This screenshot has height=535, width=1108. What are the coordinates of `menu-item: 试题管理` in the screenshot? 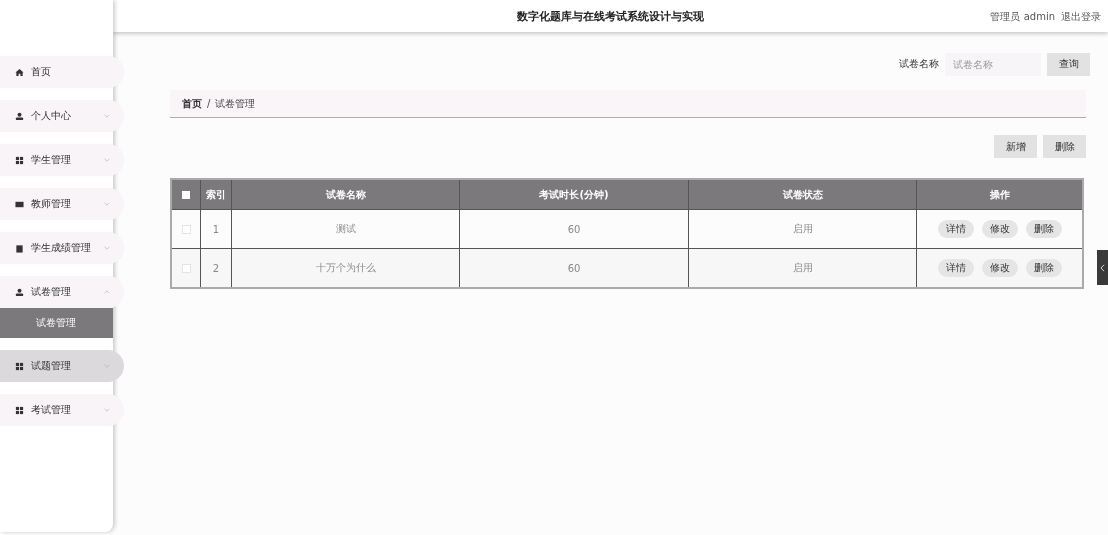 It's located at (62, 366).